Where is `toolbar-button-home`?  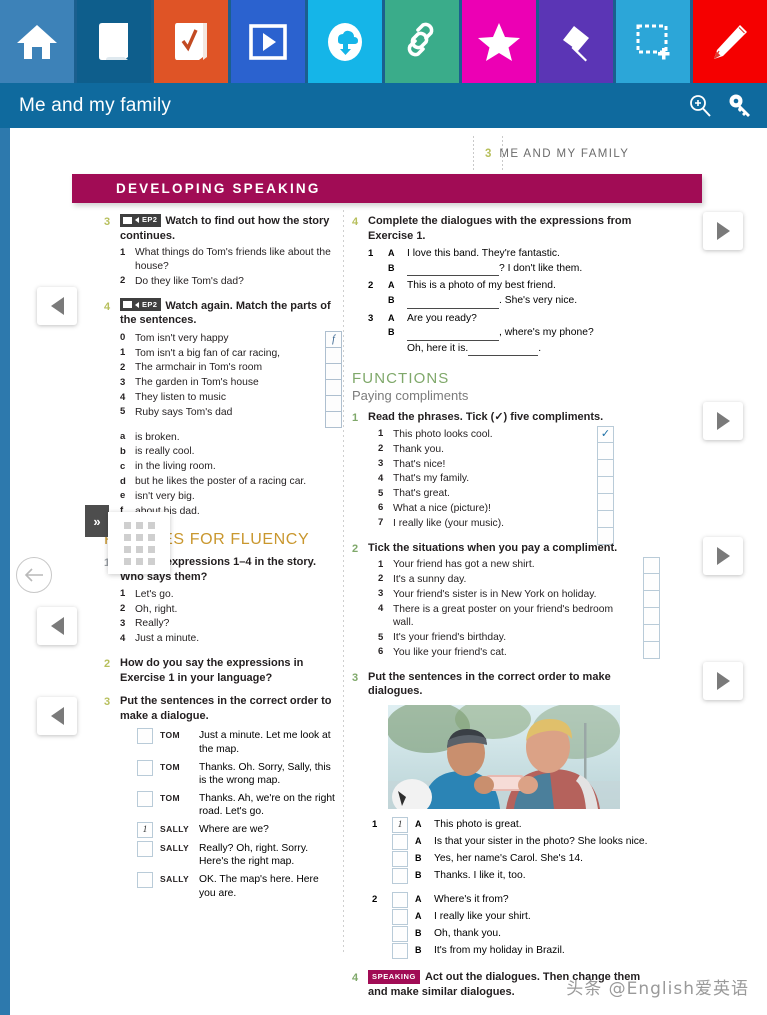
toolbar-button-home is located at coordinates (37, 41).